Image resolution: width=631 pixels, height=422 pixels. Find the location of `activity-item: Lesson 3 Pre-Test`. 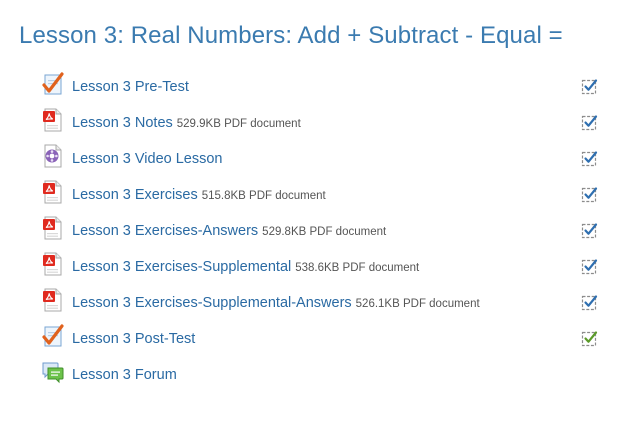

activity-item: Lesson 3 Pre-Test is located at coordinates (315, 86).